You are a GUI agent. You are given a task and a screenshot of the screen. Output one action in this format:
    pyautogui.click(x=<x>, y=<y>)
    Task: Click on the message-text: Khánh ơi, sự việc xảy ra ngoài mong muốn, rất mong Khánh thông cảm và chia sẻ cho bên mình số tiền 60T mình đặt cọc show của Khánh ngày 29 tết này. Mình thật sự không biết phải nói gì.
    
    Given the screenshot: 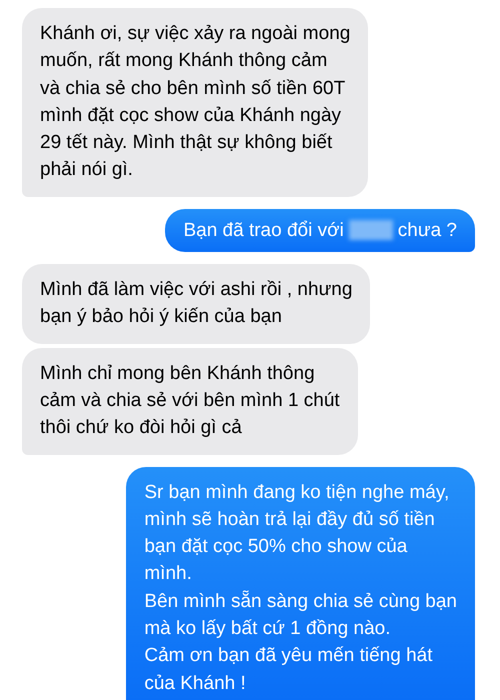 What is the action you would take?
    pyautogui.click(x=195, y=102)
    